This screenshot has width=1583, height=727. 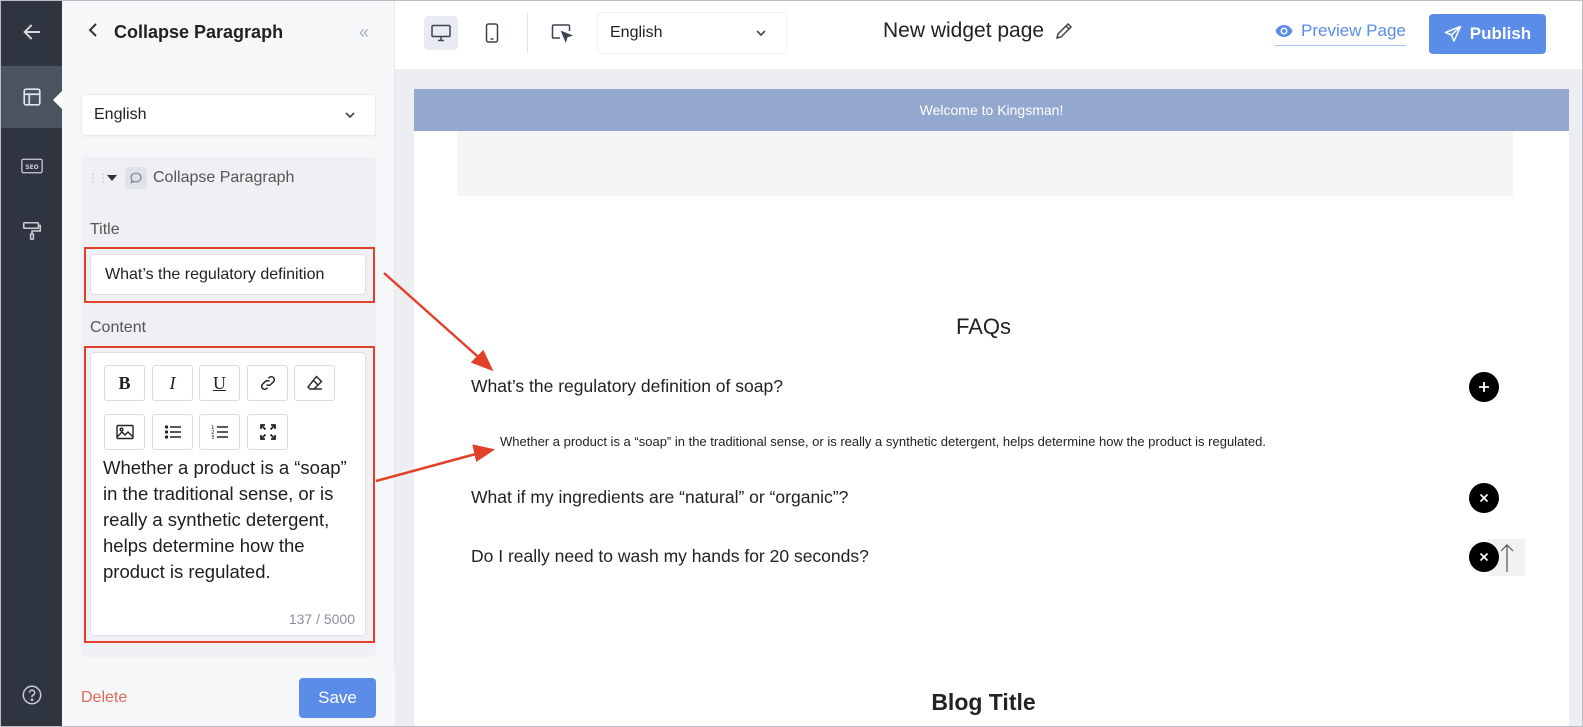 I want to click on save-button: Save, so click(x=337, y=698).